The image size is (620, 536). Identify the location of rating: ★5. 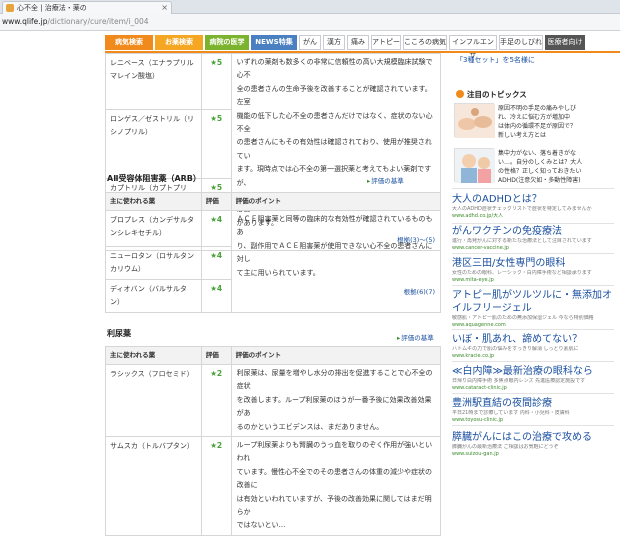
(216, 81).